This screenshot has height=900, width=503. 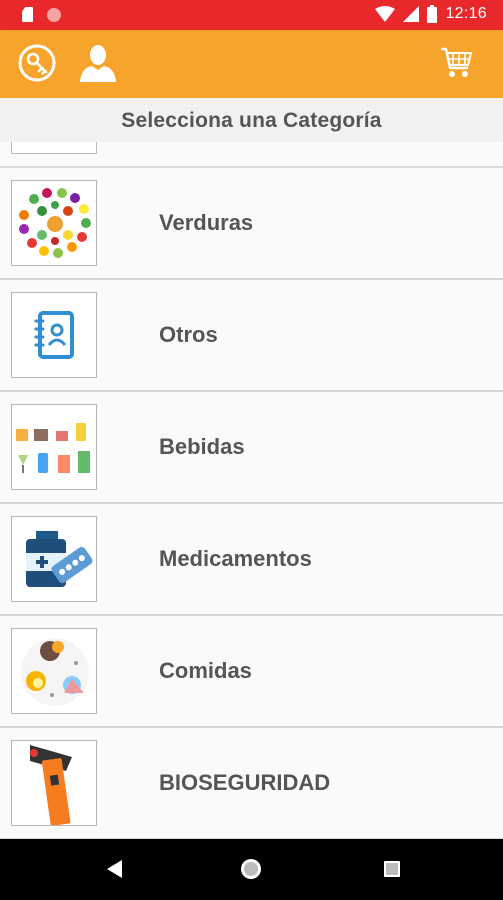 What do you see at coordinates (385, 14) in the screenshot?
I see `wifi-icon` at bounding box center [385, 14].